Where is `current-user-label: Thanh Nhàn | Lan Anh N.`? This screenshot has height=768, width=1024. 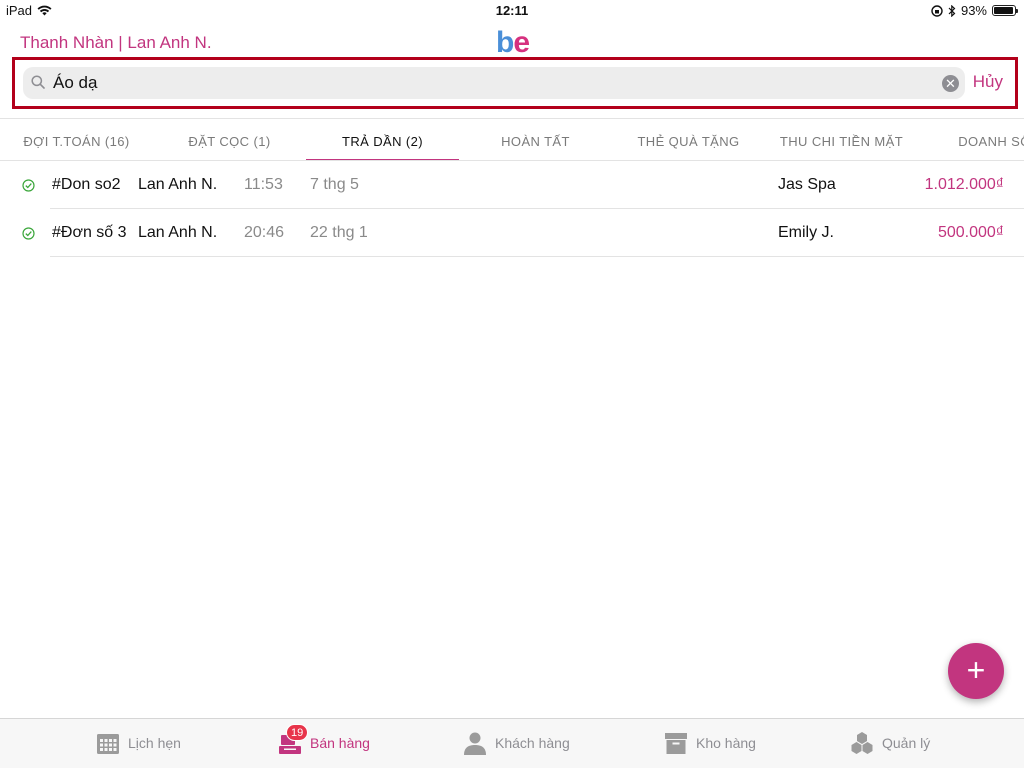
current-user-label: Thanh Nhàn | Lan Anh N. is located at coordinates (116, 42).